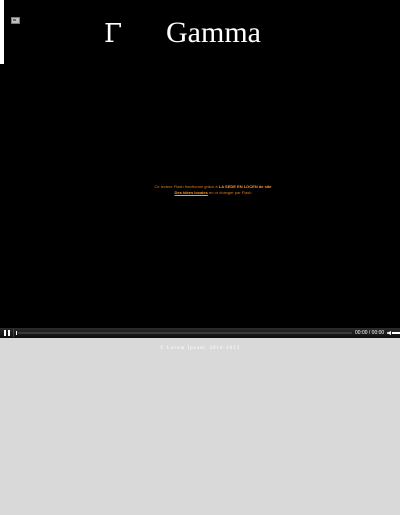 This screenshot has width=400, height=515. Describe the element at coordinates (370, 333) in the screenshot. I see `time-readout: 00:00 / 00:00` at that location.